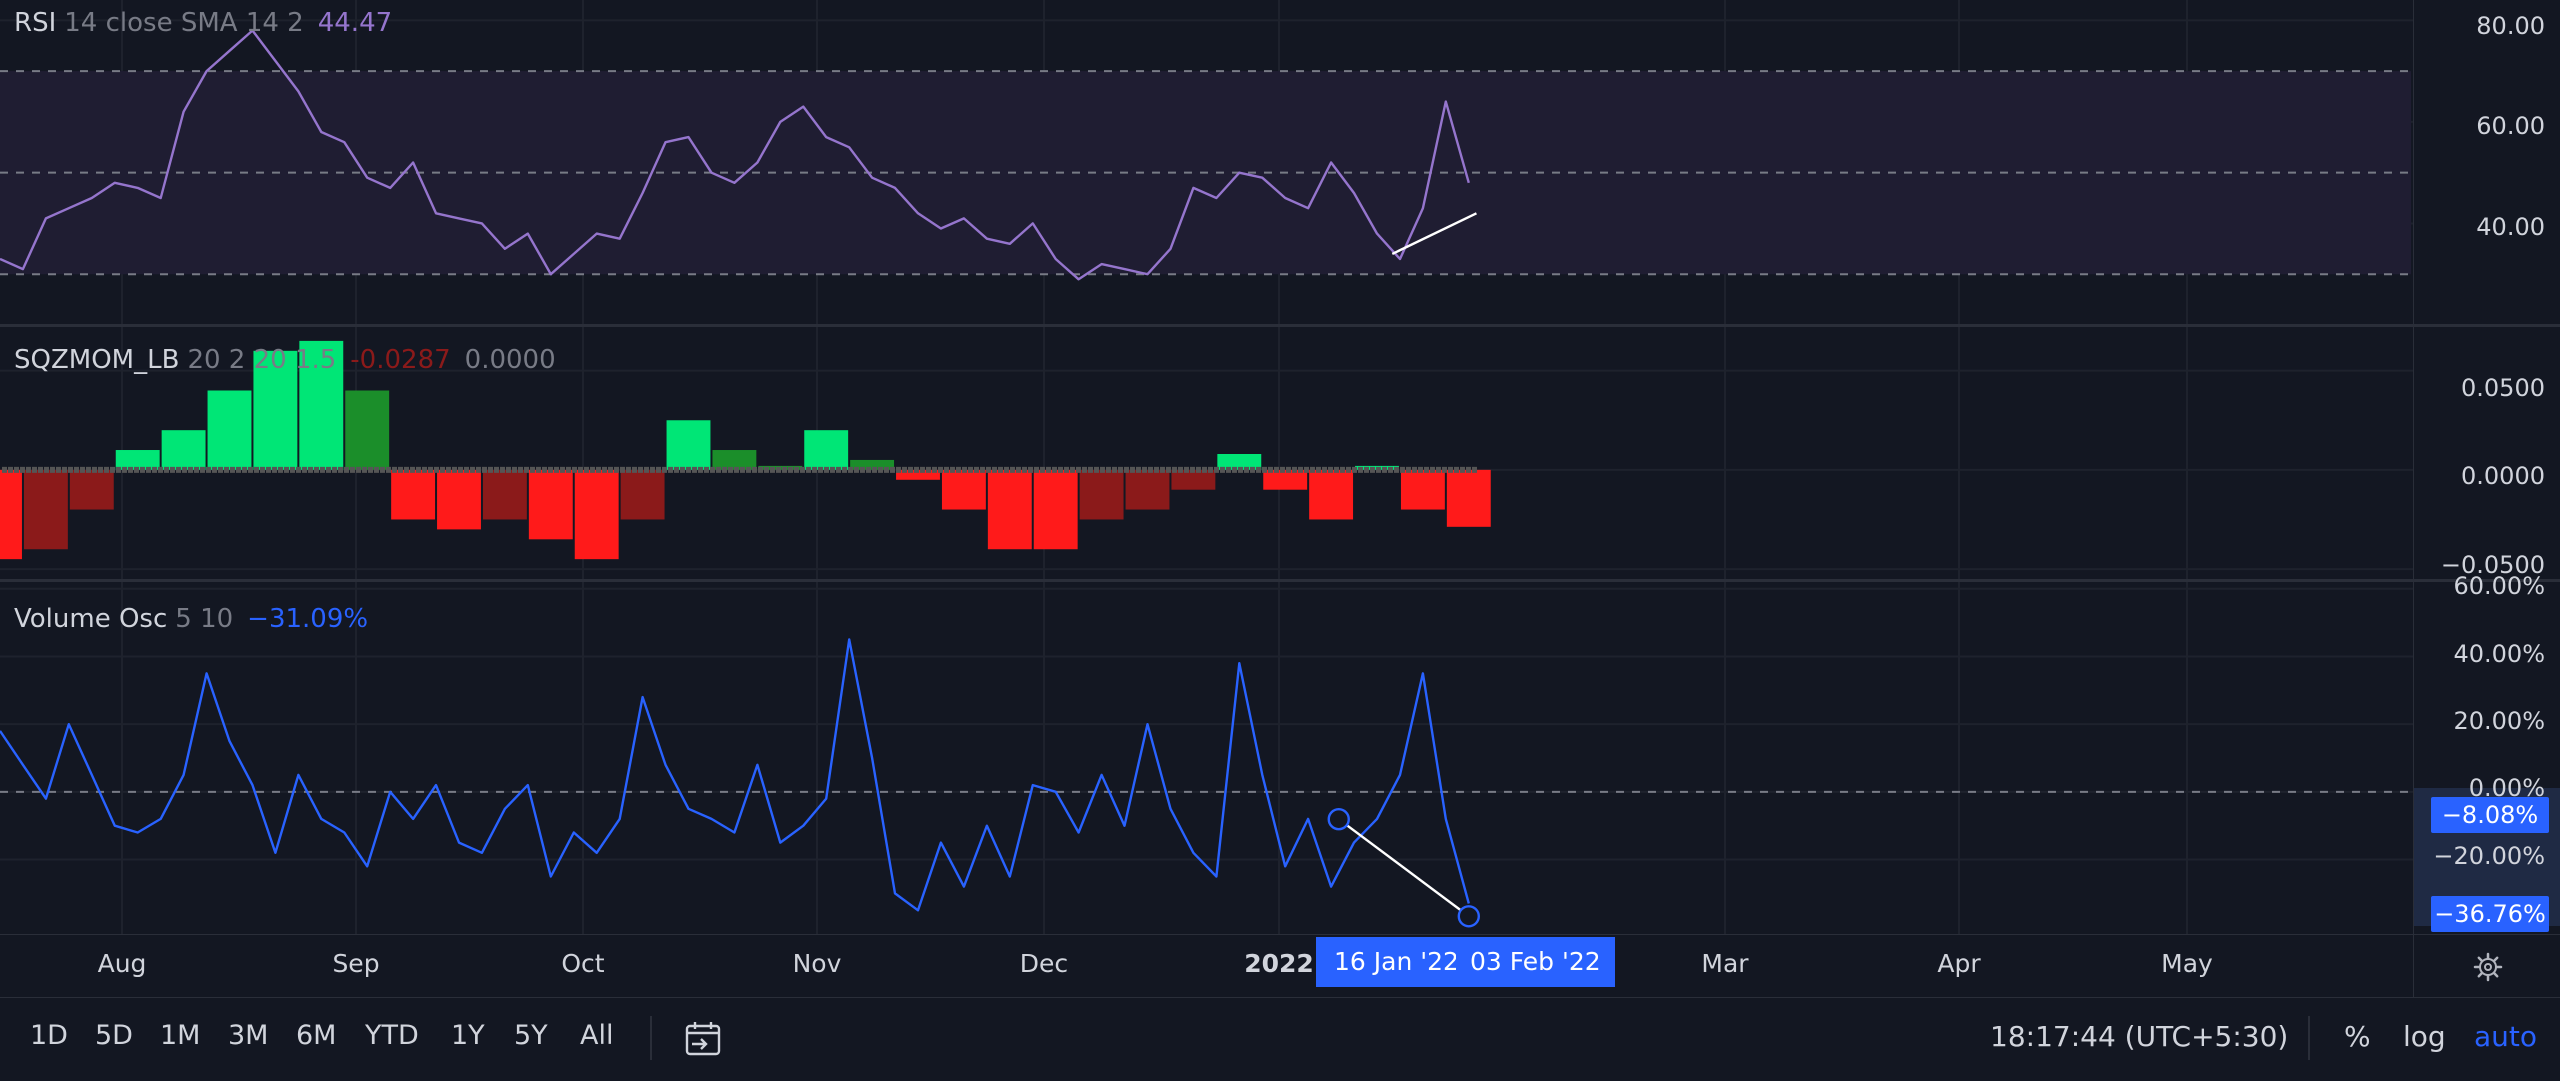  I want to click on calendar-goto-icon, so click(704, 1039).